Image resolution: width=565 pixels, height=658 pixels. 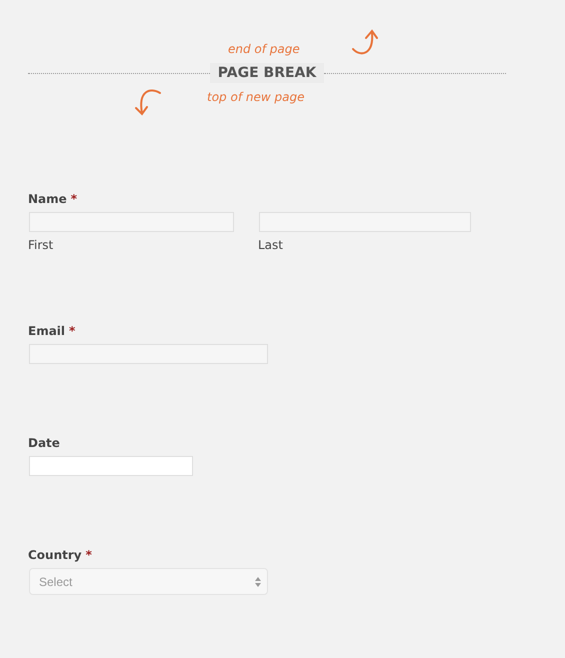 What do you see at coordinates (55, 555) in the screenshot?
I see `field-label: Country` at bounding box center [55, 555].